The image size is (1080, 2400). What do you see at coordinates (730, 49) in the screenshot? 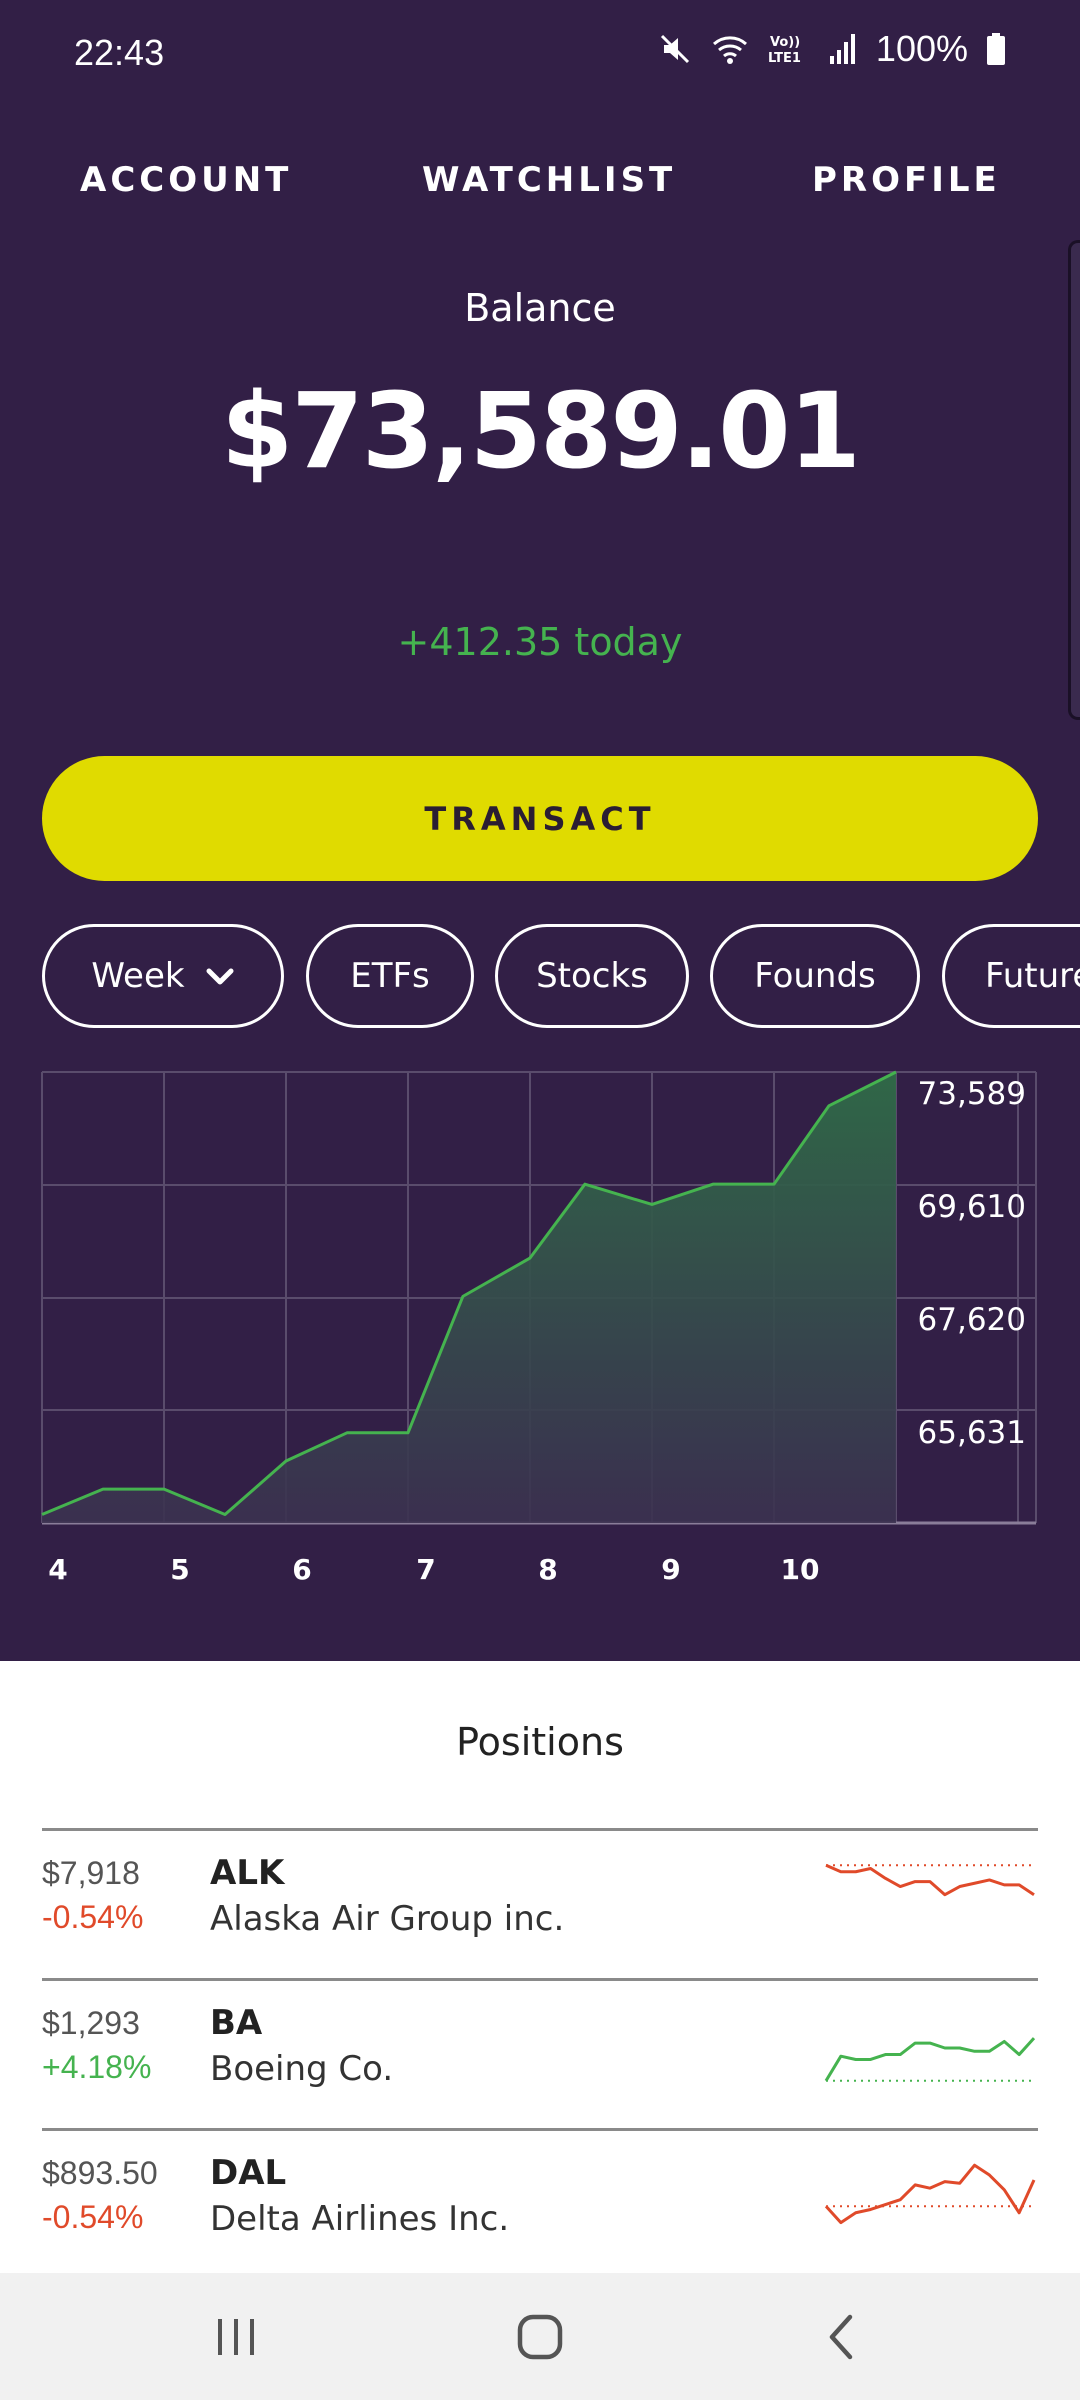
I see `wifi-icon` at bounding box center [730, 49].